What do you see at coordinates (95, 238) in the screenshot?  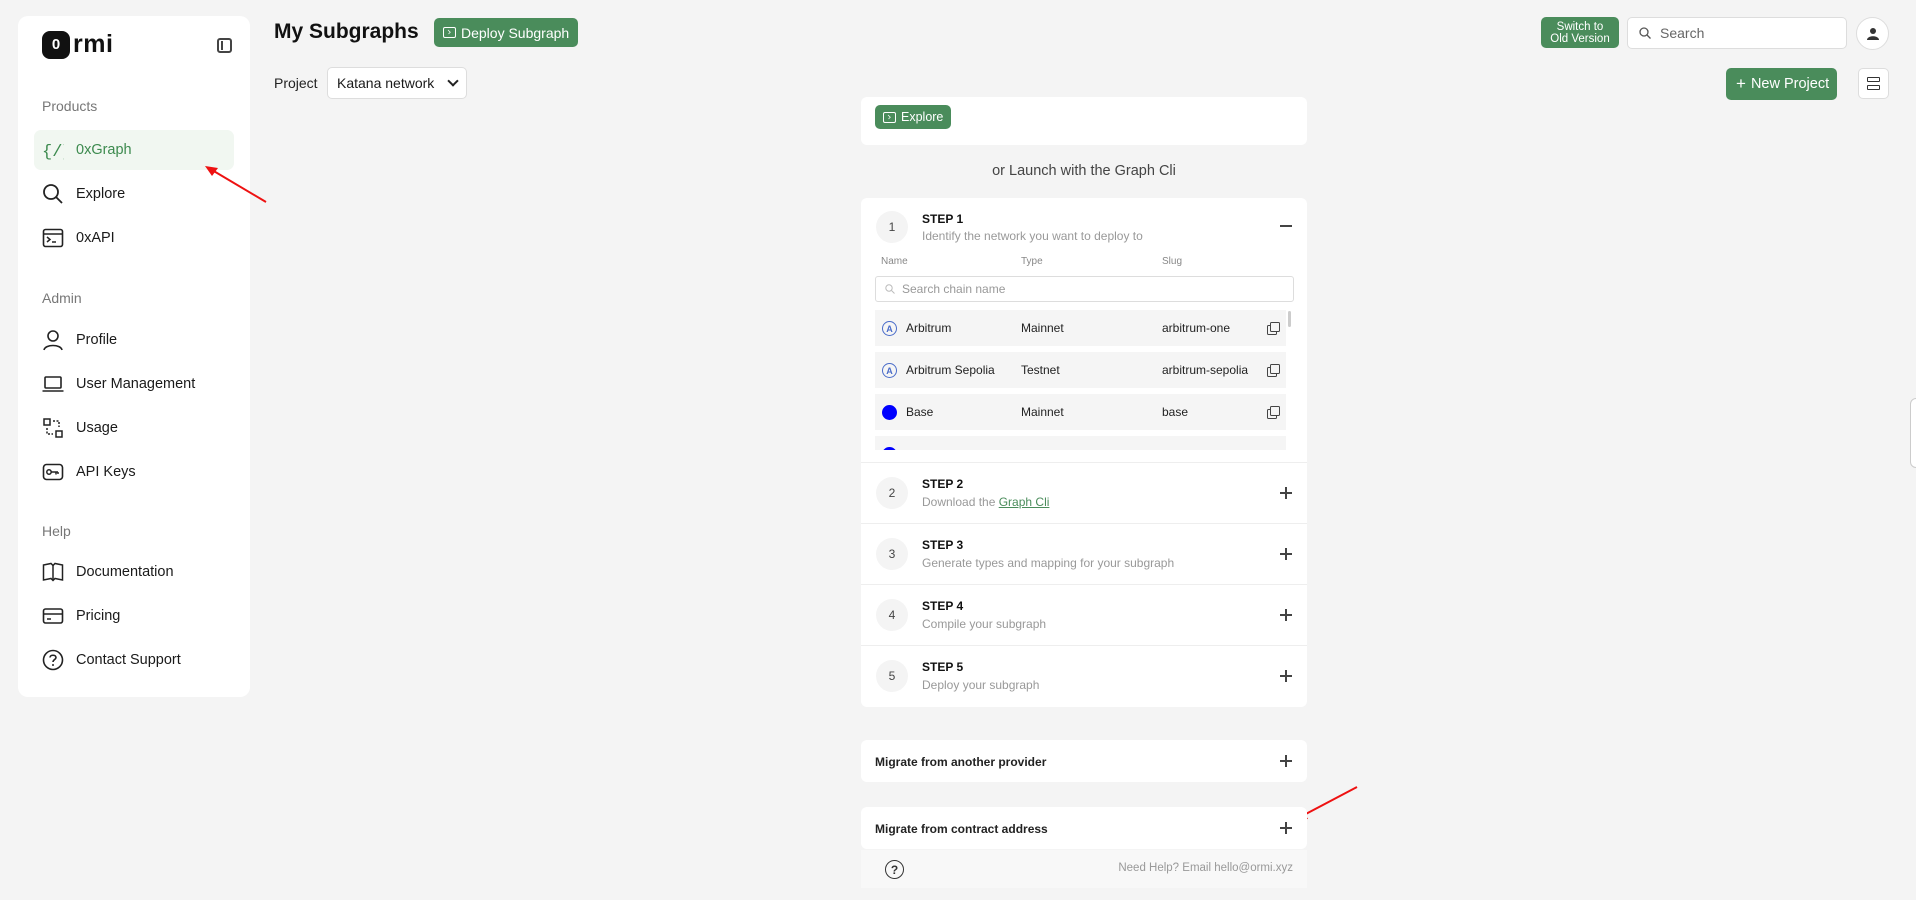 I see `sidebar-item-label: 0xAPI` at bounding box center [95, 238].